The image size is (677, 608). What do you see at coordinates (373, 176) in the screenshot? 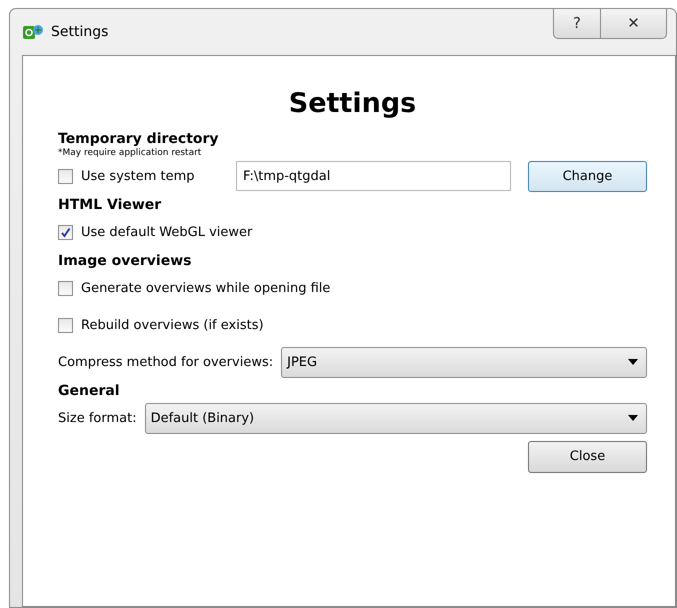
I see `path-field: F:\tmp-qtgdal` at bounding box center [373, 176].